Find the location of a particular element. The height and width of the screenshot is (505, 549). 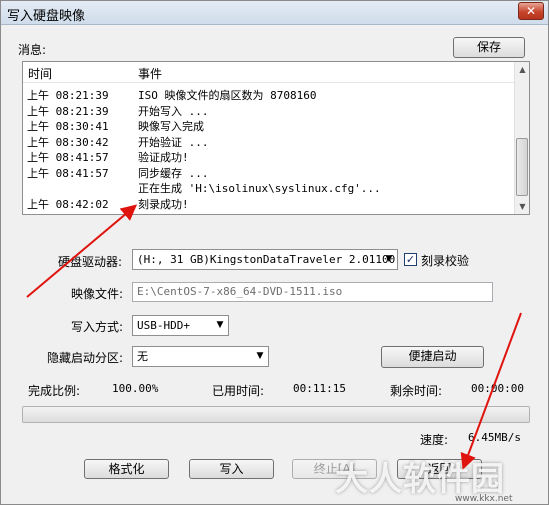

column-header-event: 事件 is located at coordinates (150, 73).